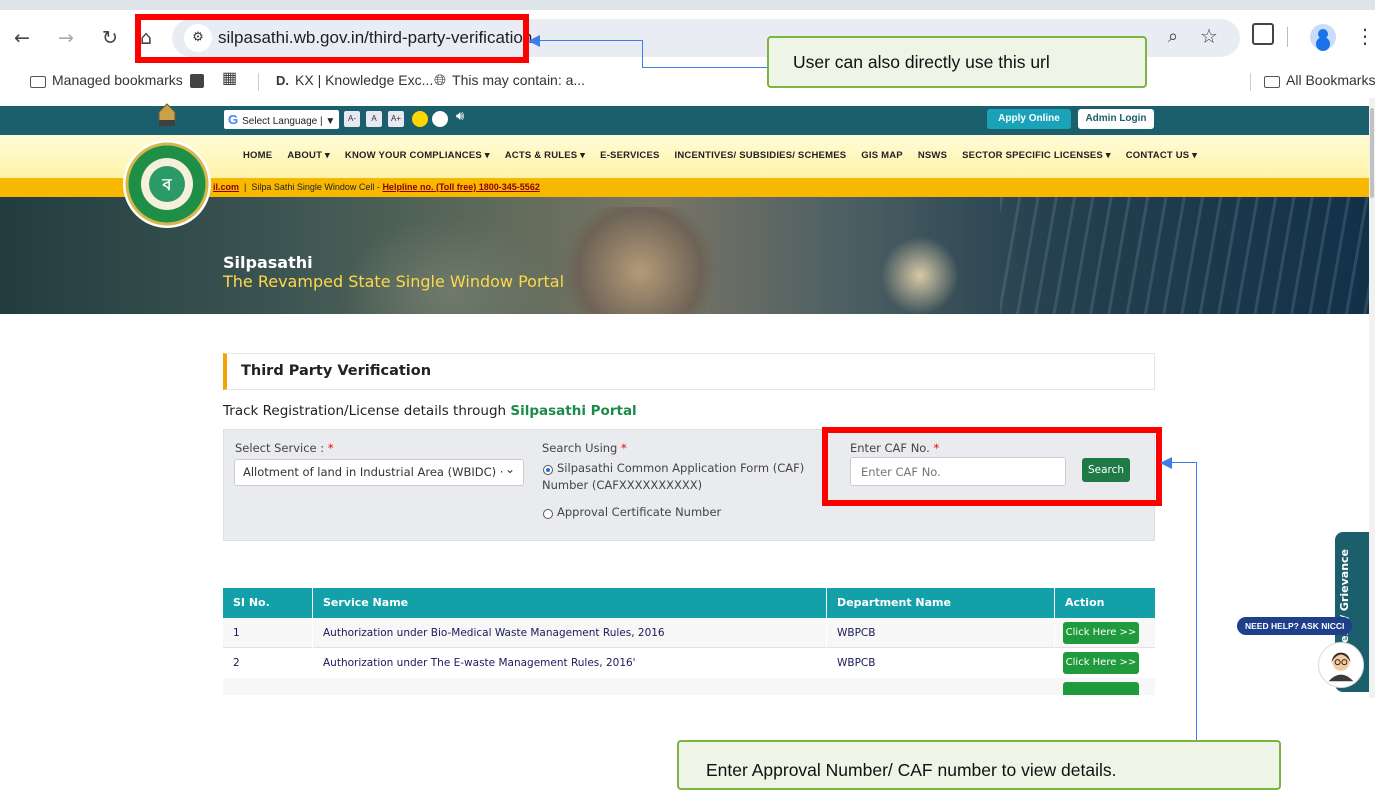 The image size is (1375, 798). I want to click on banner-title: Silpasathi, so click(268, 262).